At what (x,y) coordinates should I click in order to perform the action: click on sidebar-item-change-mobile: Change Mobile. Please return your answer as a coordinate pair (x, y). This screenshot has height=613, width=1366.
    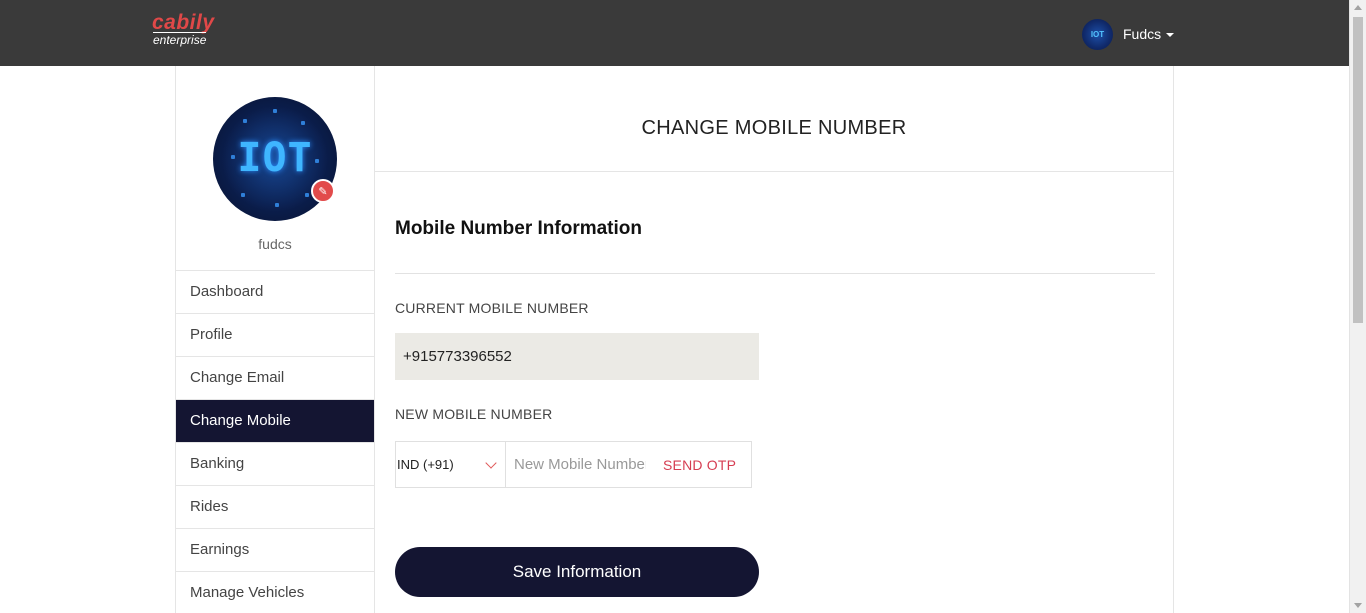
    Looking at the image, I should click on (275, 421).